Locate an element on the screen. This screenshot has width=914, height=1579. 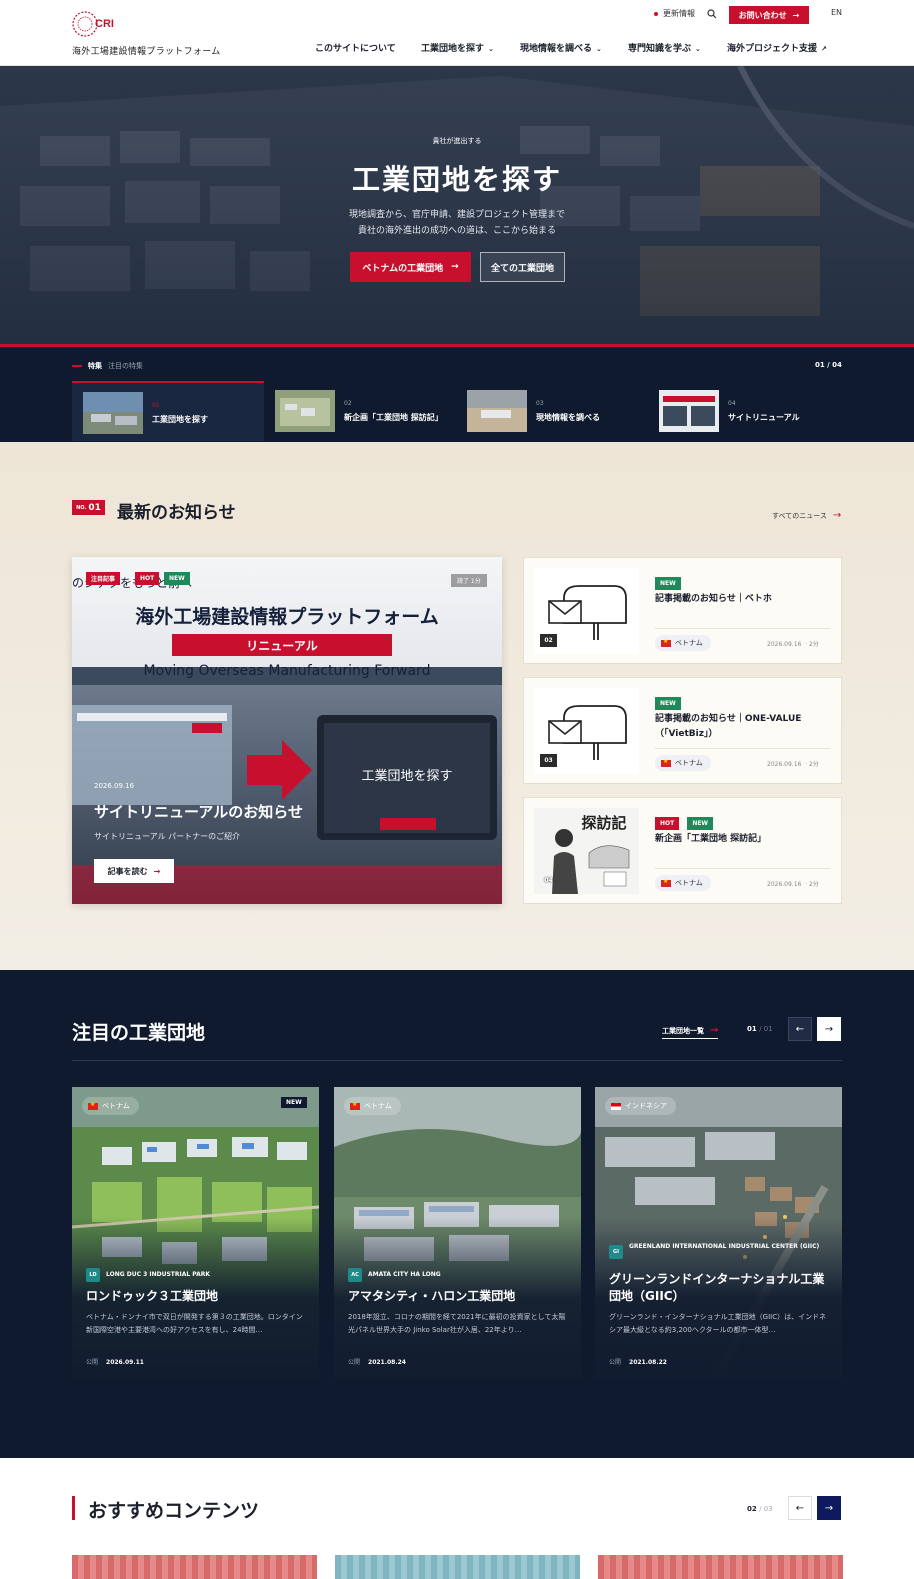
feature-card: 04 サイトリニューアル is located at coordinates (744, 411).